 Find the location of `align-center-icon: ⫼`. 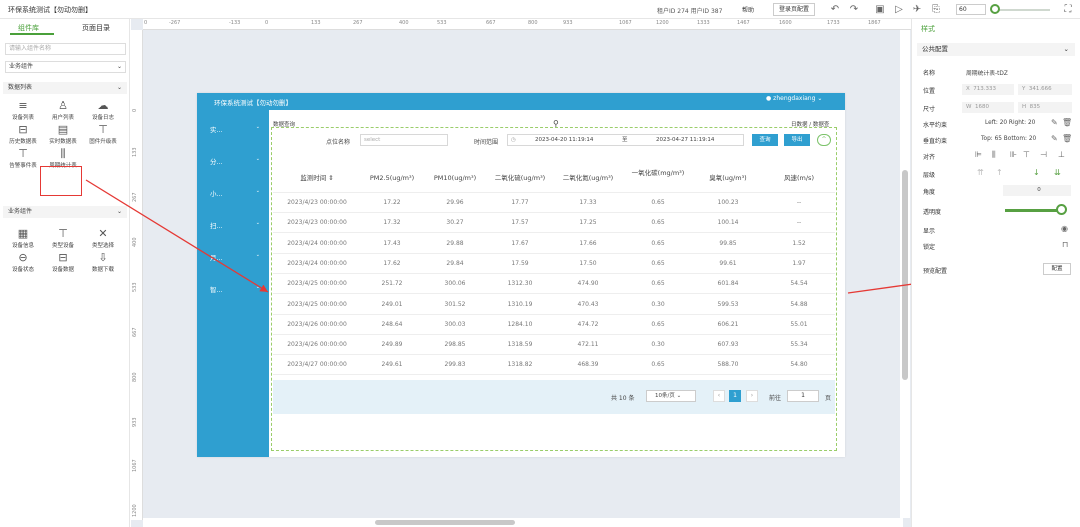

align-center-icon: ⫼ is located at coordinates (994, 155).